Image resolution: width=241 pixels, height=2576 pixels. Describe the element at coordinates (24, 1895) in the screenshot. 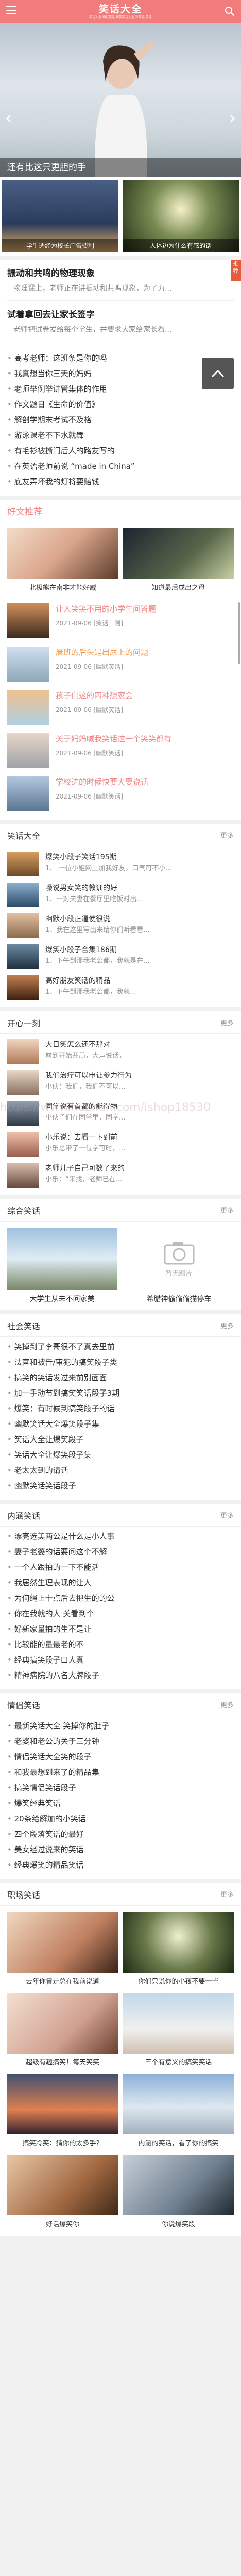

I see `section-title: 职场笑话` at that location.